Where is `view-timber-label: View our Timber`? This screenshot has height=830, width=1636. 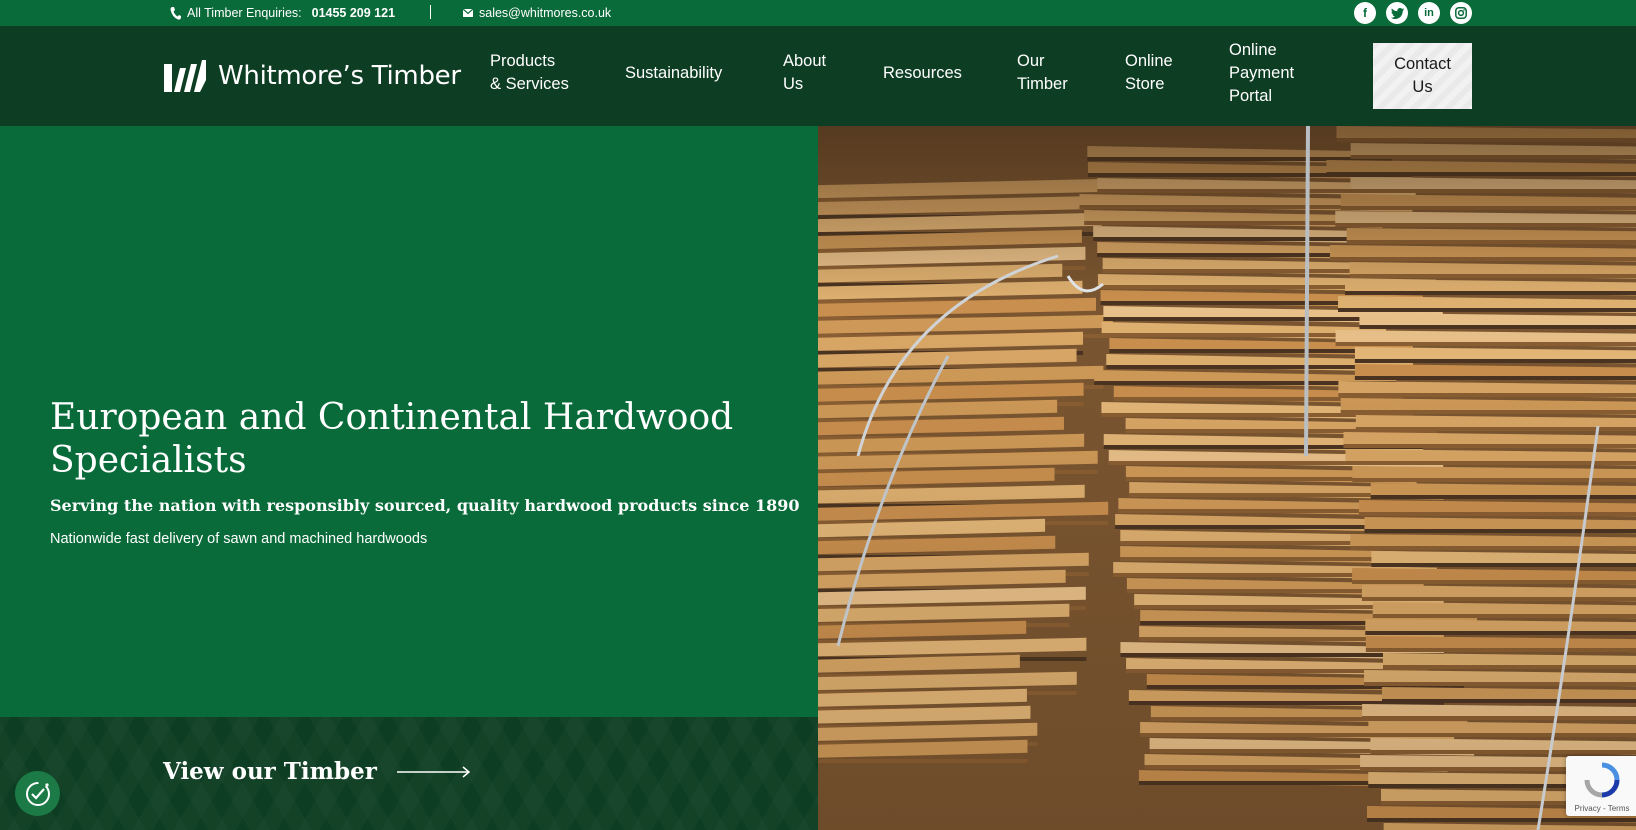 view-timber-label: View our Timber is located at coordinates (270, 771).